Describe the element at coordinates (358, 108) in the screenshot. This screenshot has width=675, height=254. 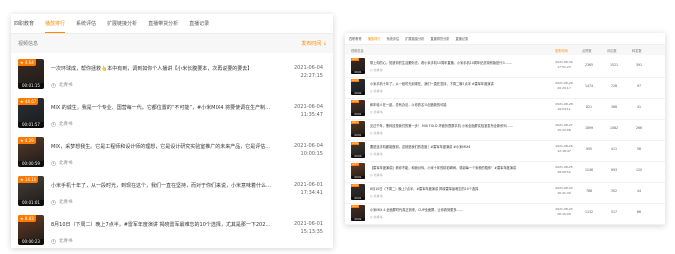
I see `video-thumbnail: ★3.8 00:01` at that location.